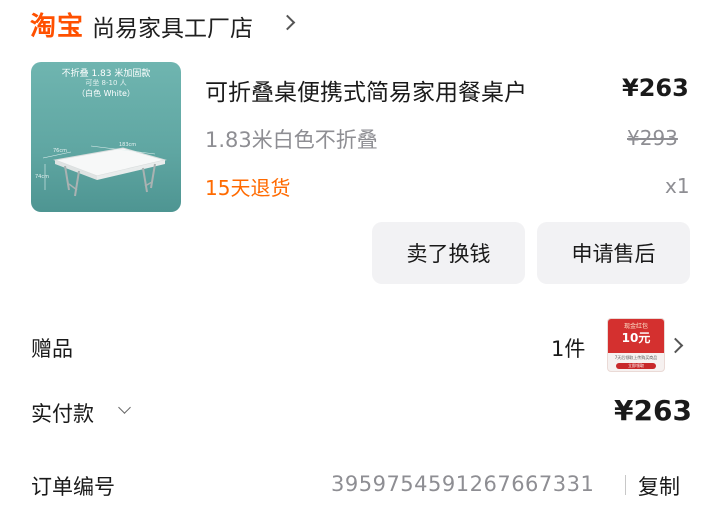 This screenshot has height=516, width=720. I want to click on refund-policy-badge: 15天退货, so click(248, 188).